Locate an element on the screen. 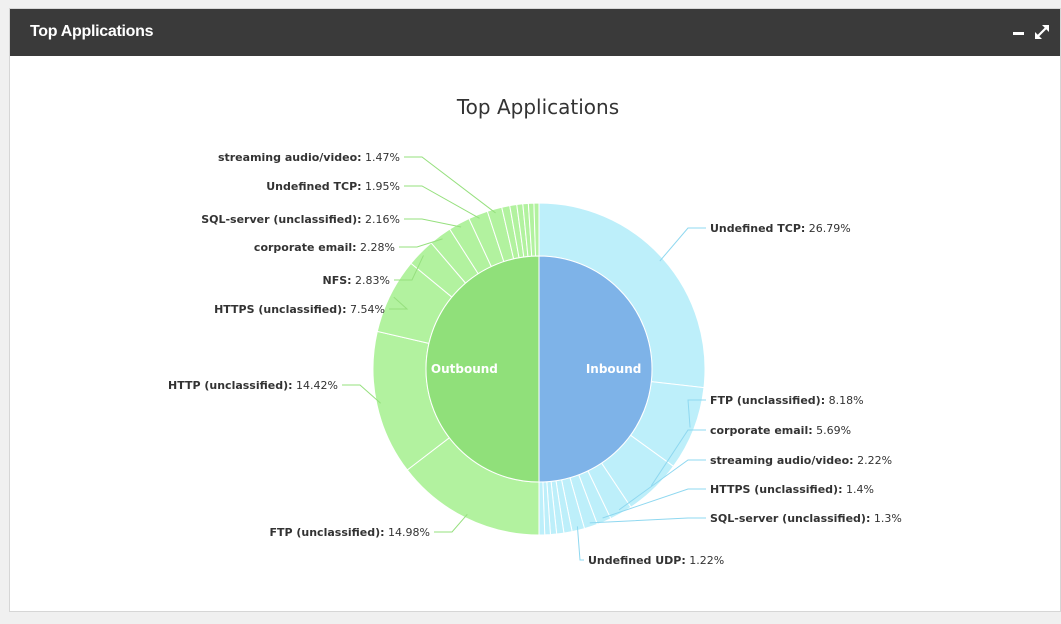  inner-pie: Inbound Outbound is located at coordinates (539, 369).